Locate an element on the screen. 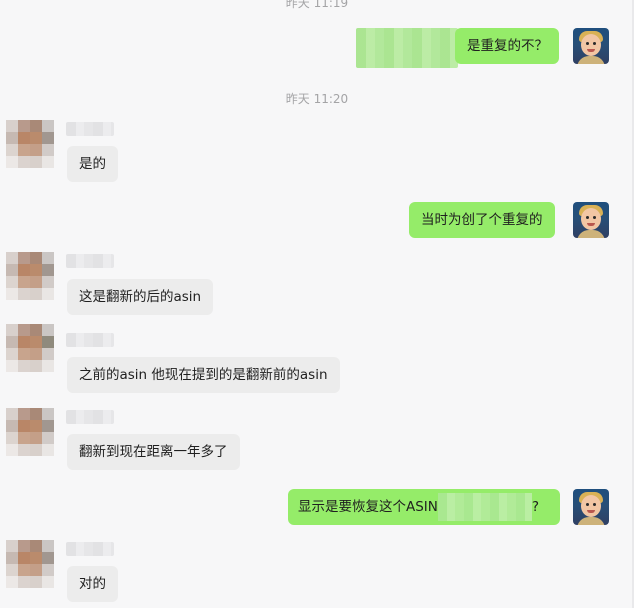 The height and width of the screenshot is (608, 634). message-text-suffix: ? is located at coordinates (535, 507).